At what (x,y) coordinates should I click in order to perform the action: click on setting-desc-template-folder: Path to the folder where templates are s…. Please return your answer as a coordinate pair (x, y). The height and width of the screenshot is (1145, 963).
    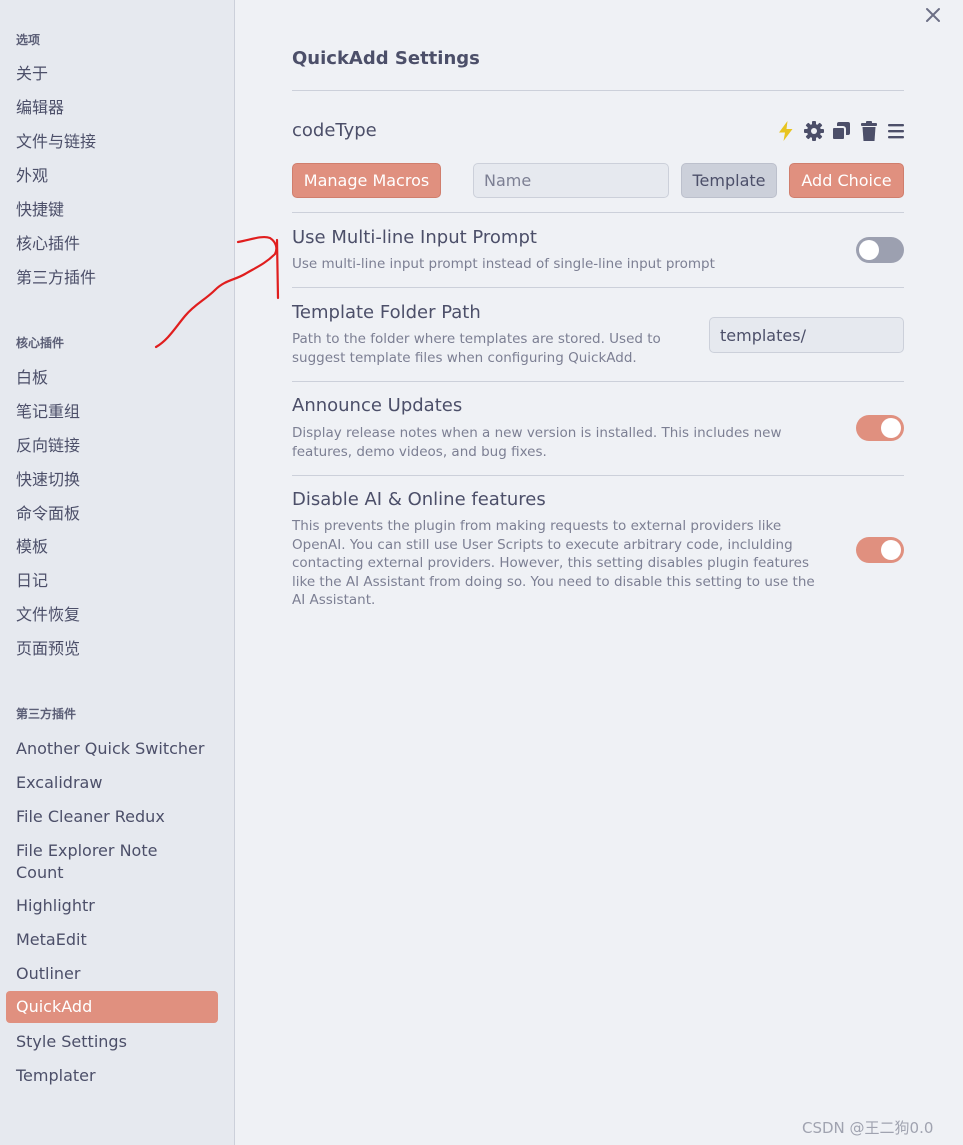
    Looking at the image, I should click on (476, 348).